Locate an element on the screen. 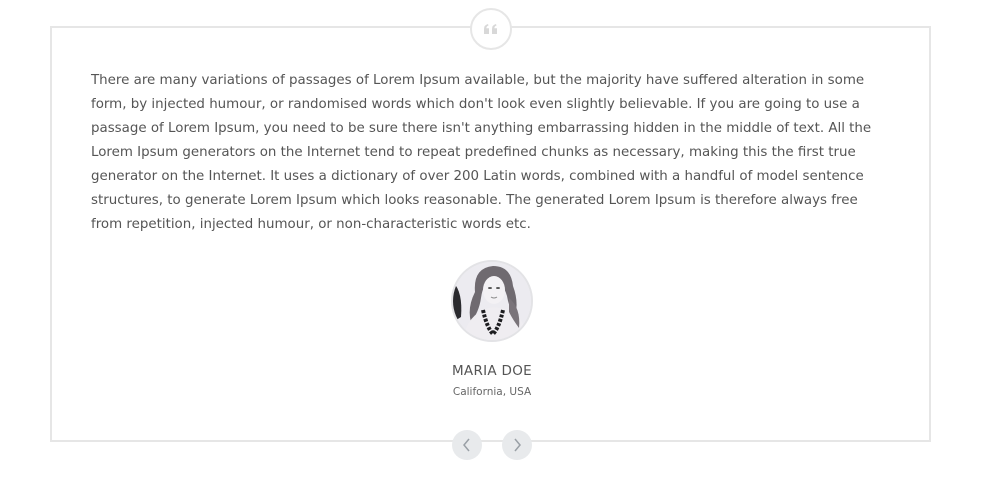 This screenshot has width=985, height=477. author-name: MARIA DOE is located at coordinates (492, 371).